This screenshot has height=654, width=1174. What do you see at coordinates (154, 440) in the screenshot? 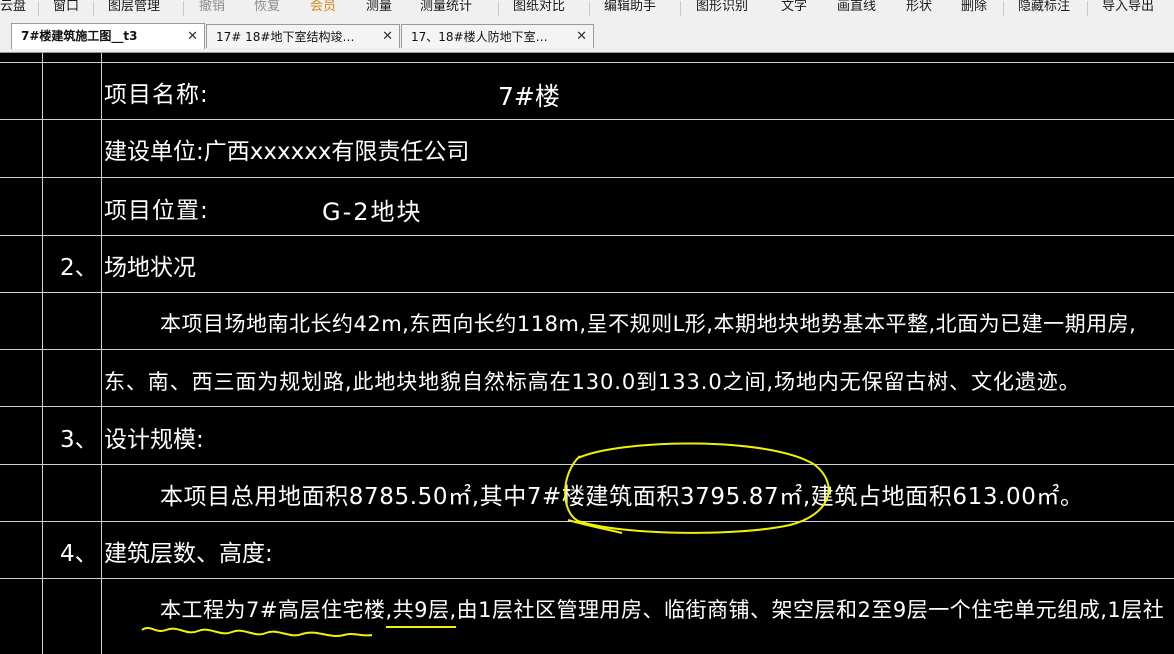
I see `section-title-design-scale: 设计规模:` at bounding box center [154, 440].